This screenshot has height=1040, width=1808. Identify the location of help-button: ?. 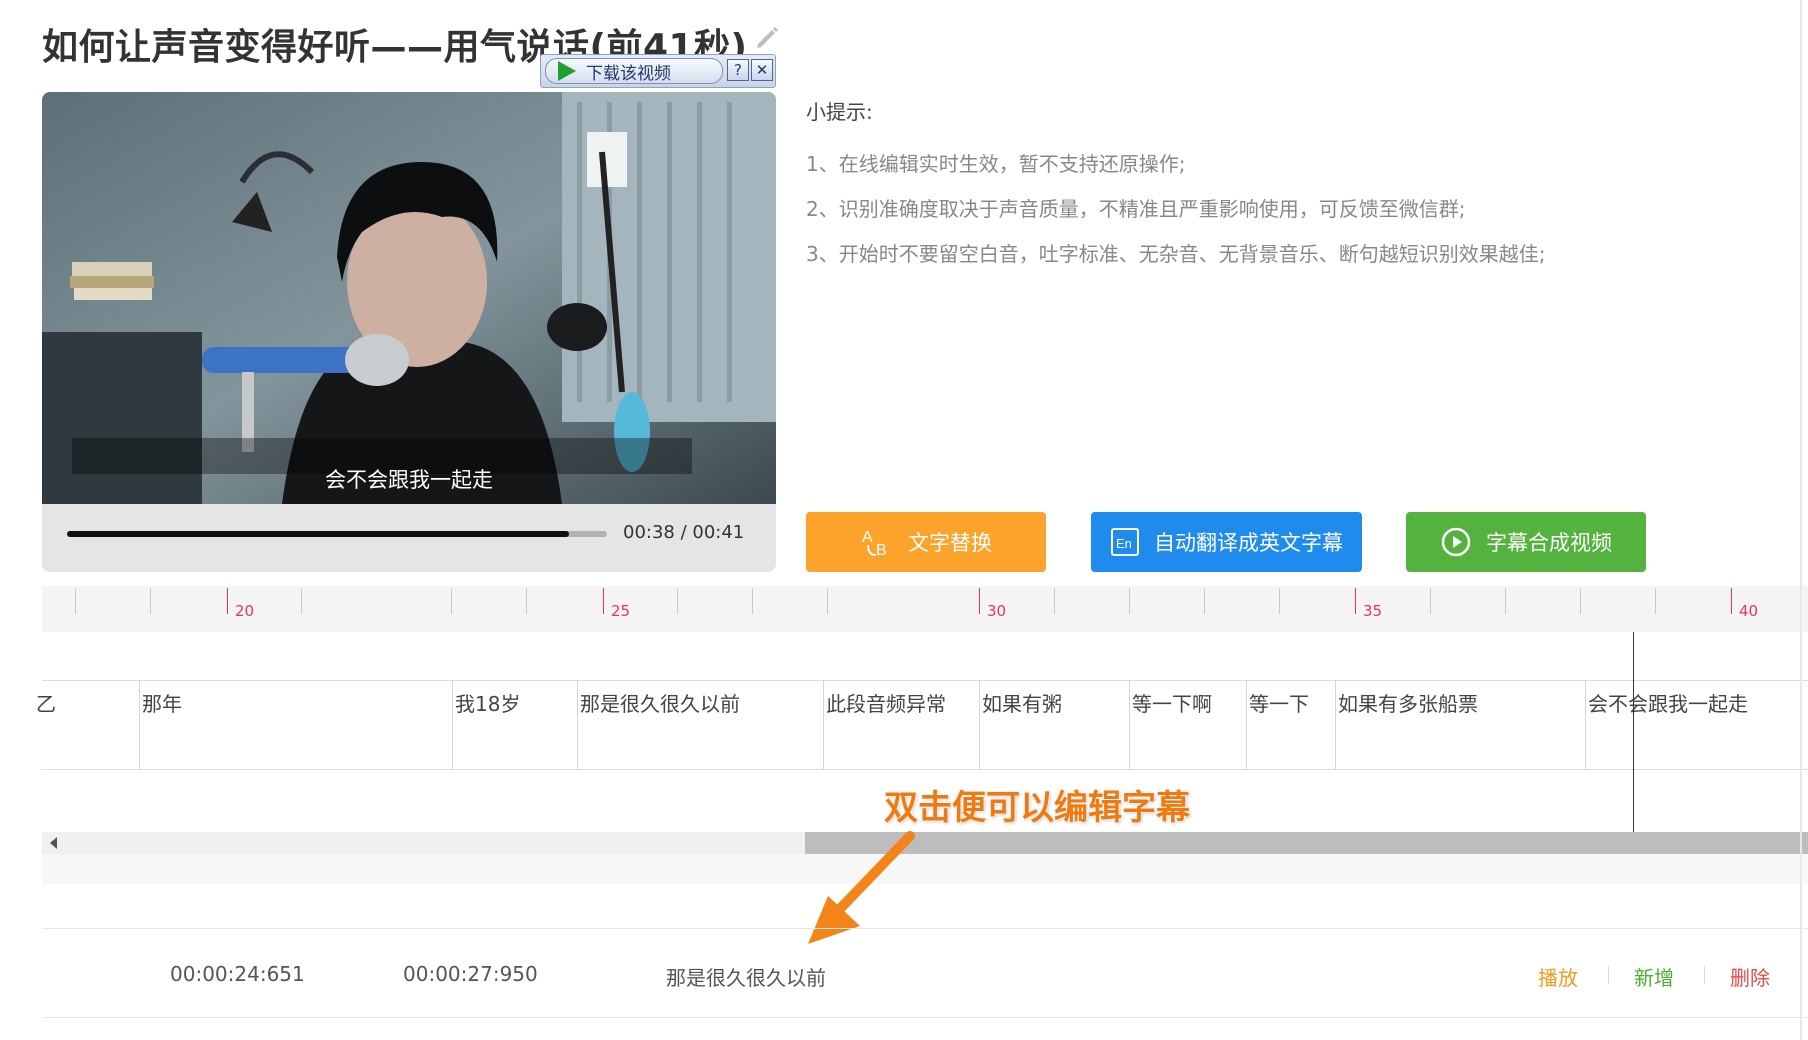
(738, 70).